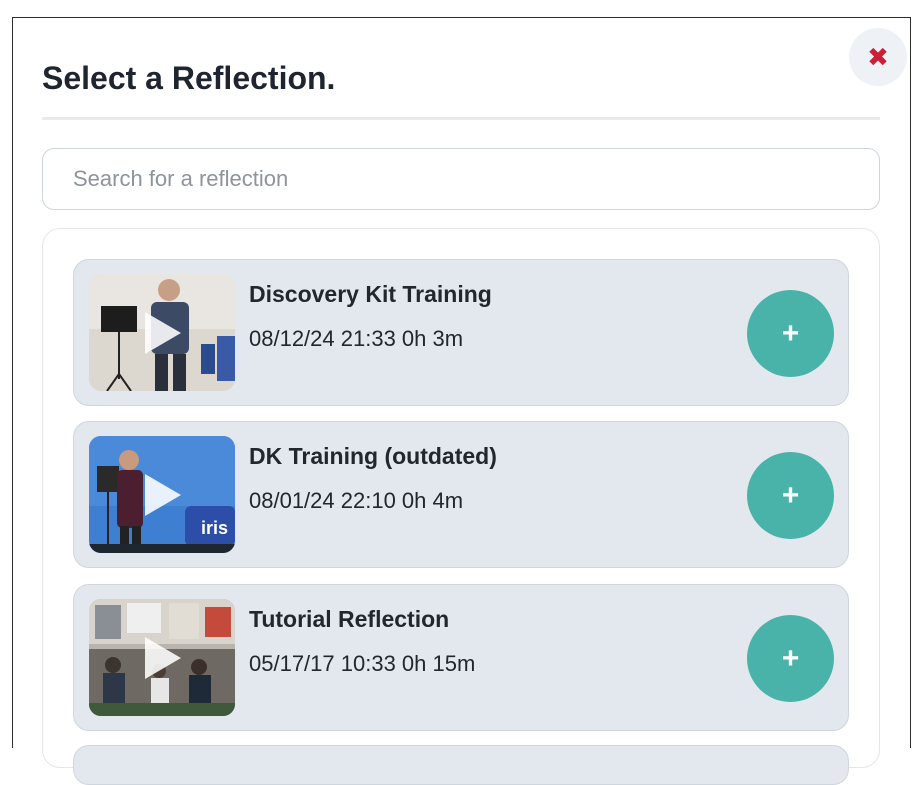 The image size is (924, 785). Describe the element at coordinates (189, 78) in the screenshot. I see `modal-title: Select a Reflection.` at that location.